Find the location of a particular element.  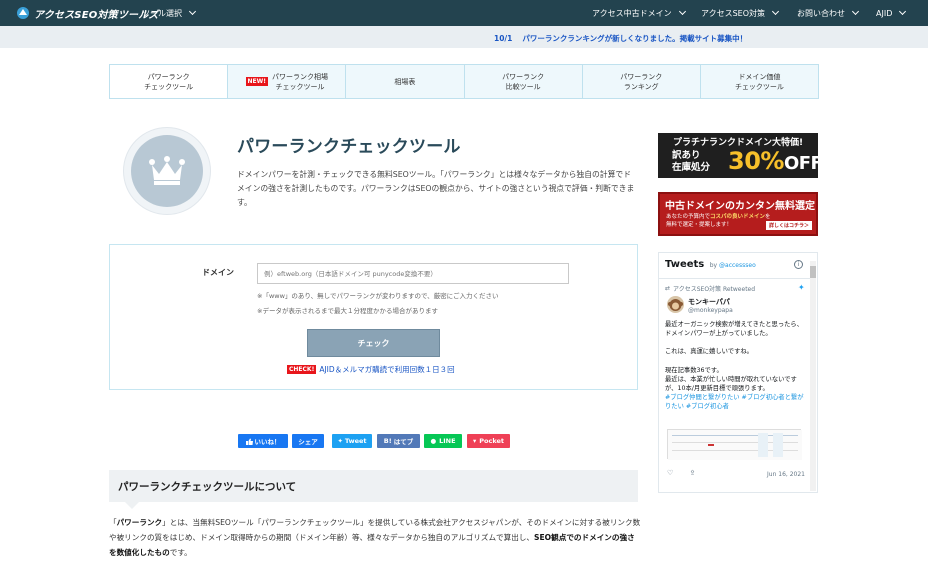

platinum-domain-banner: プラチナランクドメイン大特価! 訳あり 在庫処分 30%OFF is located at coordinates (738, 155).